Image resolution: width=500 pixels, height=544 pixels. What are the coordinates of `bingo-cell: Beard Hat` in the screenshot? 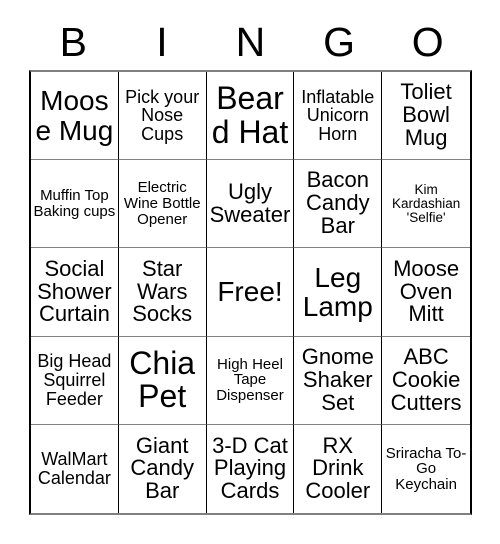 It's located at (250, 116).